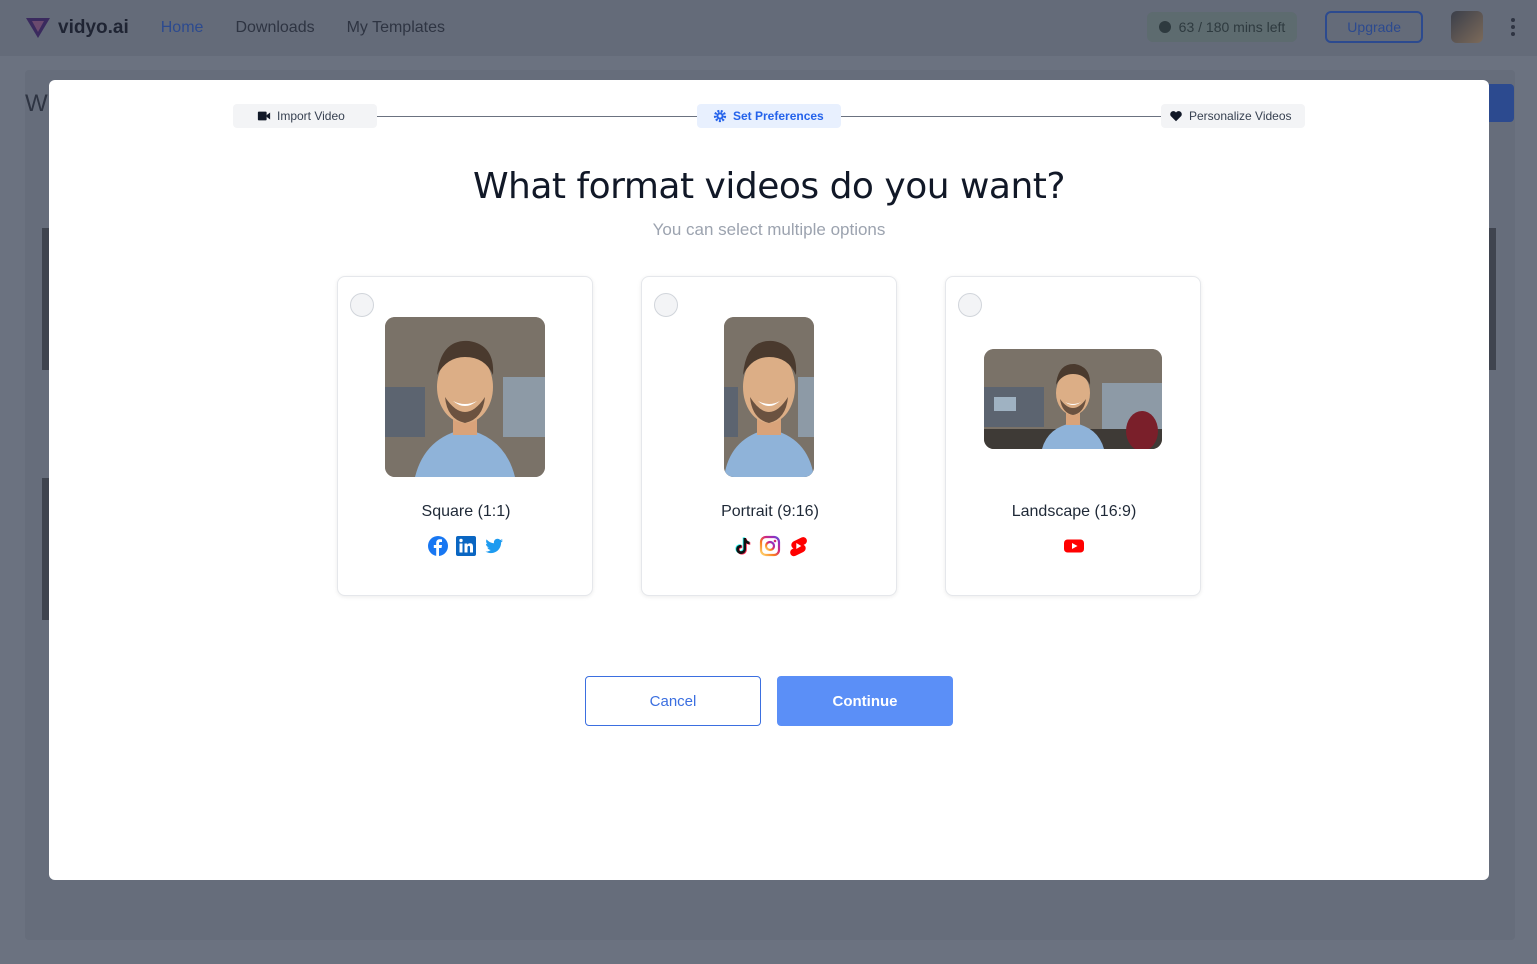 The height and width of the screenshot is (964, 1537). I want to click on minutes-remaining-badge: 63 / 180 mins left, so click(1222, 27).